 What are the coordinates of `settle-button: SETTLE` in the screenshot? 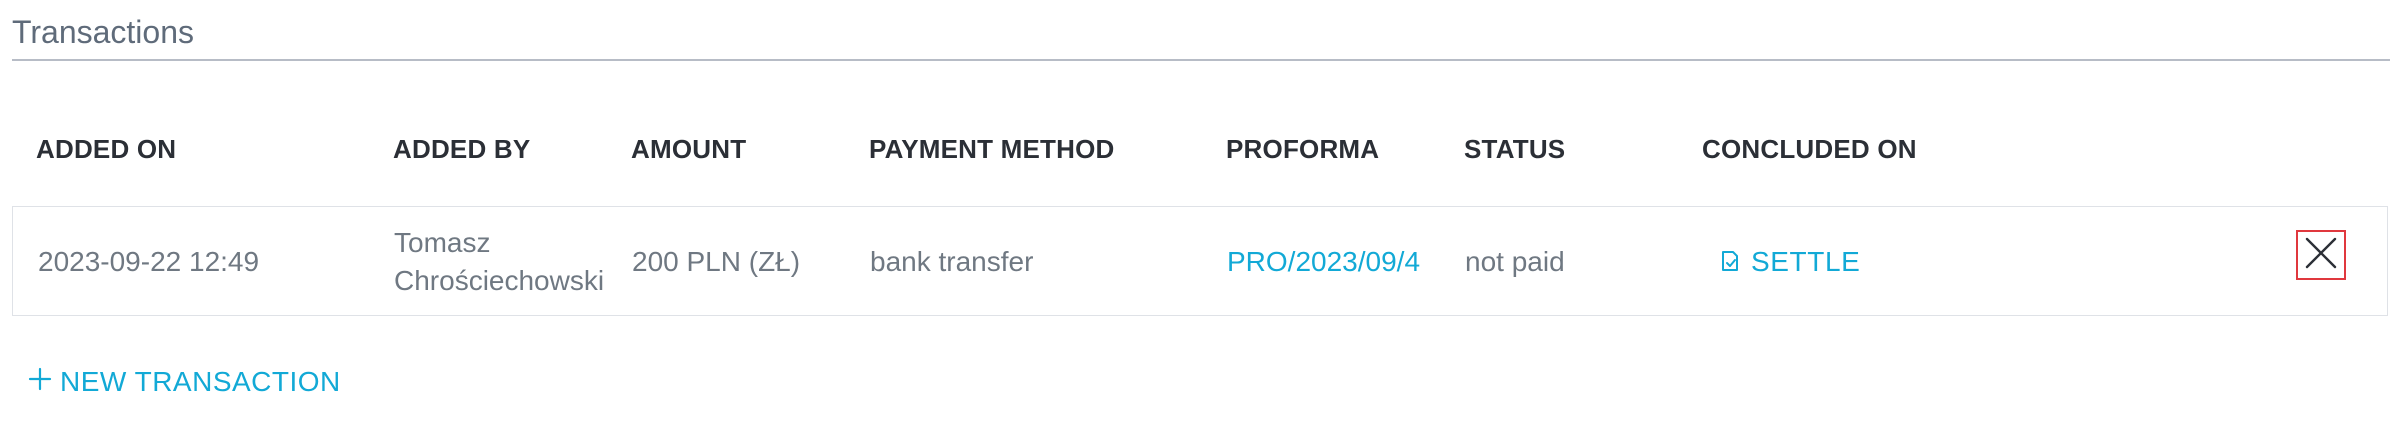 It's located at (1789, 262).